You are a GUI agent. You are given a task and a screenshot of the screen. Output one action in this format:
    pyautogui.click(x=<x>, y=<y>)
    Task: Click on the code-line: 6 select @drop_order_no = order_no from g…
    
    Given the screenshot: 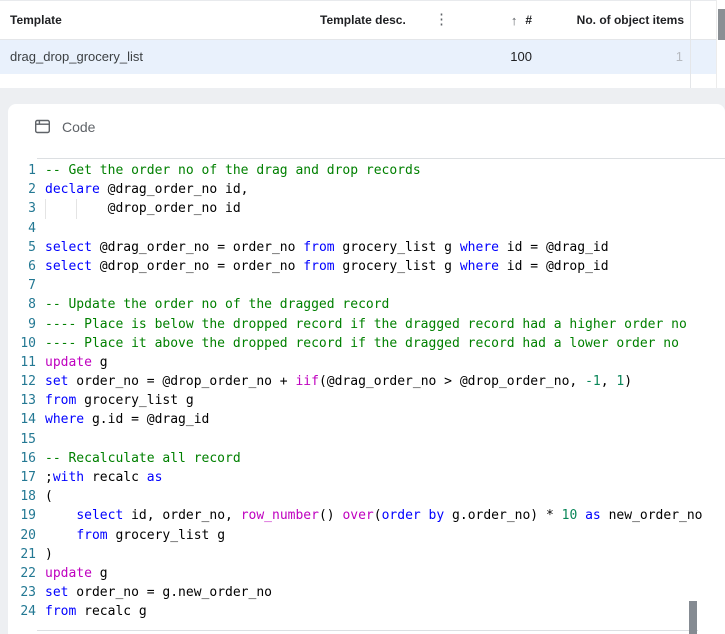 What is the action you would take?
    pyautogui.click(x=366, y=266)
    